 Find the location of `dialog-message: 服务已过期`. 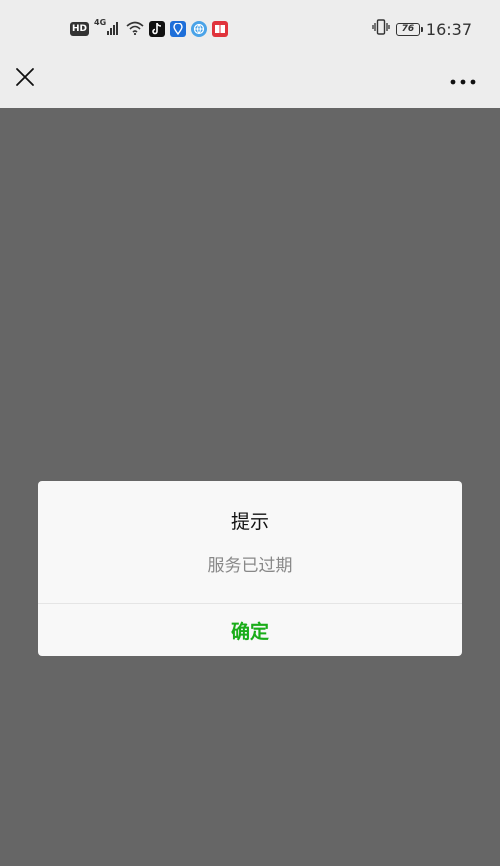

dialog-message: 服务已过期 is located at coordinates (250, 566).